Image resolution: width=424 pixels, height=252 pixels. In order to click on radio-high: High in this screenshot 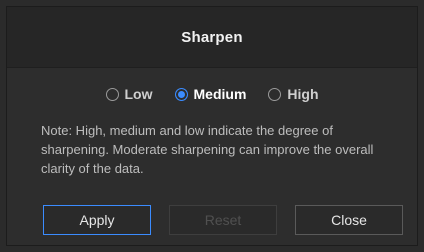, I will do `click(293, 94)`.